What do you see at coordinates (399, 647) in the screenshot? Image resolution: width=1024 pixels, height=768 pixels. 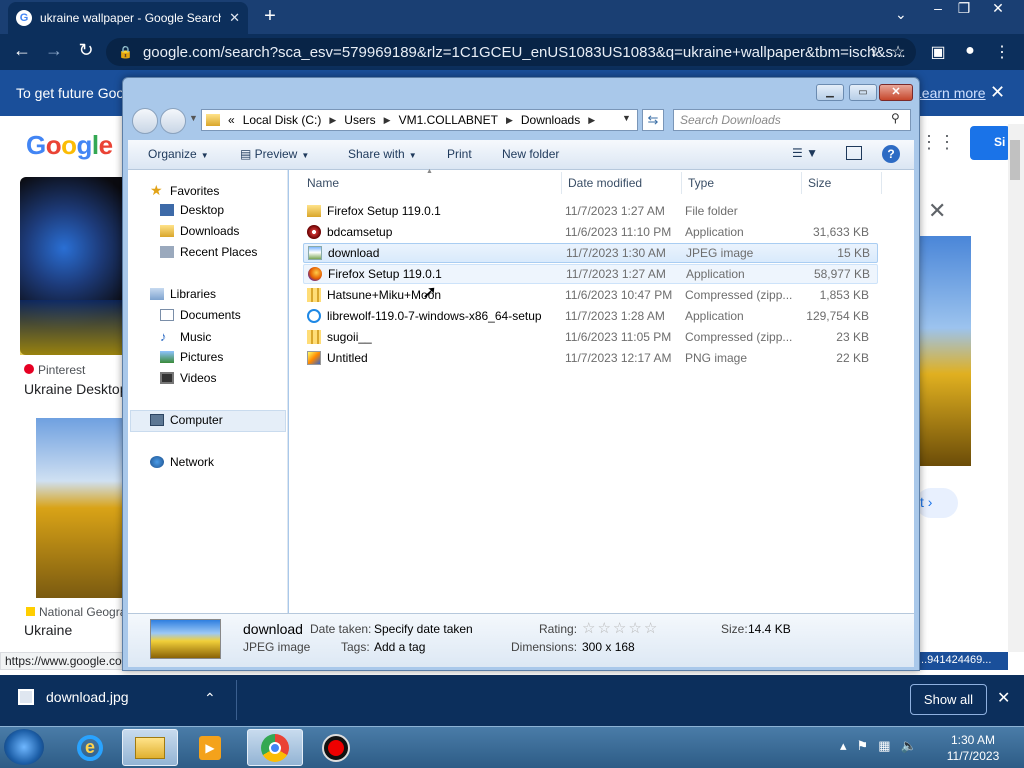 I see `tags-value: Add a tag` at bounding box center [399, 647].